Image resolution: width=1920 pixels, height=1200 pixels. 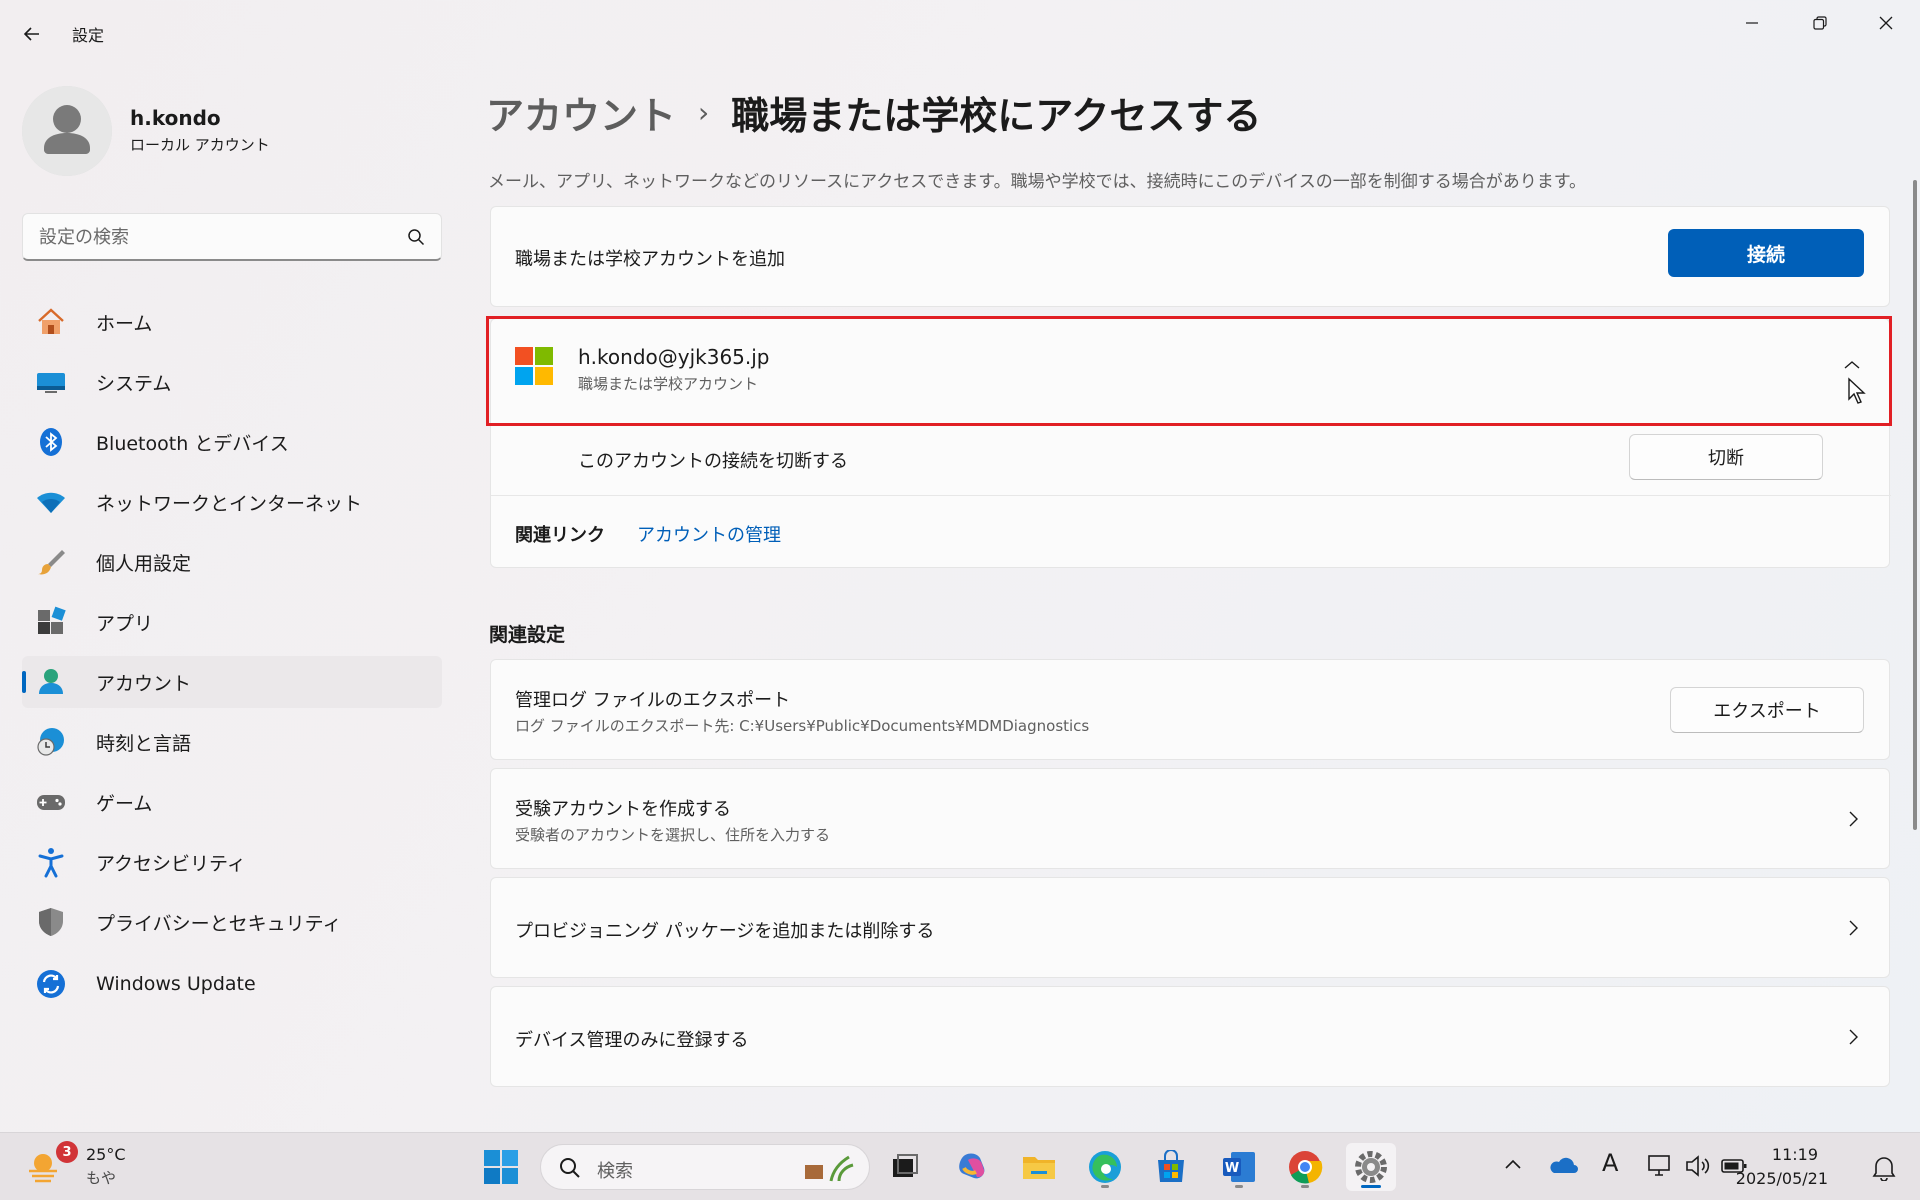 I want to click on close-button, so click(x=1886, y=23).